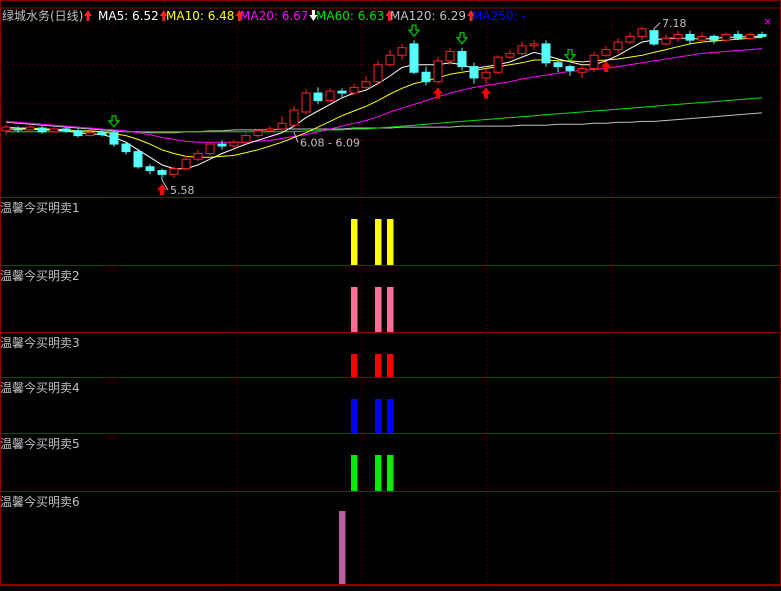 The height and width of the screenshot is (591, 781). What do you see at coordinates (499, 16) in the screenshot?
I see `ma-indicator: MA250: -` at bounding box center [499, 16].